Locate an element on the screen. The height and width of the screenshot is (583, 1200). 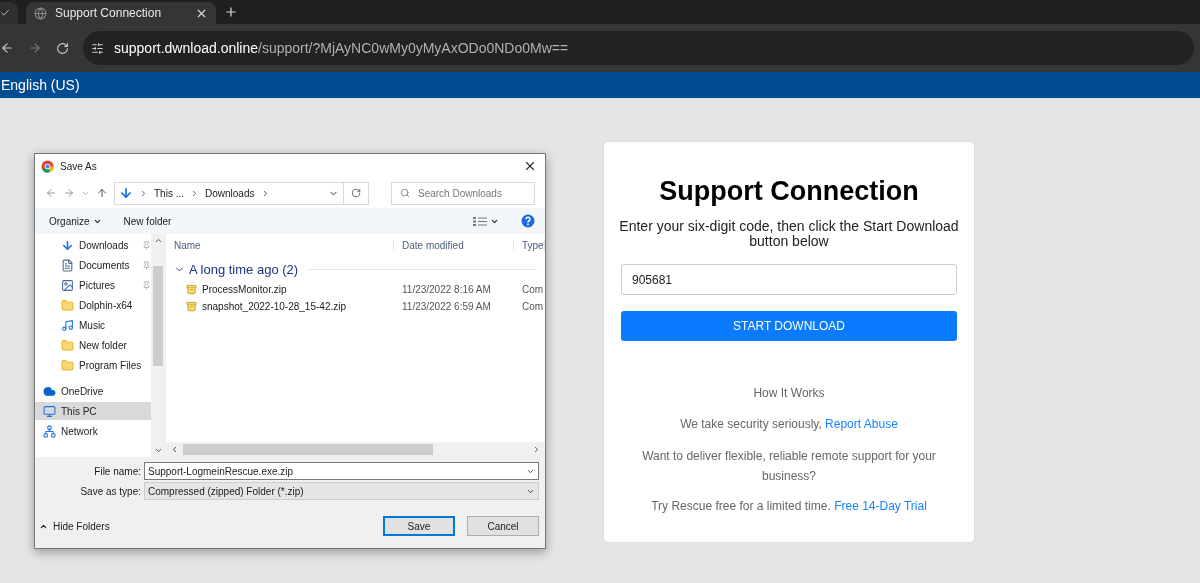
browser-tab: Support Connection is located at coordinates (121, 13).